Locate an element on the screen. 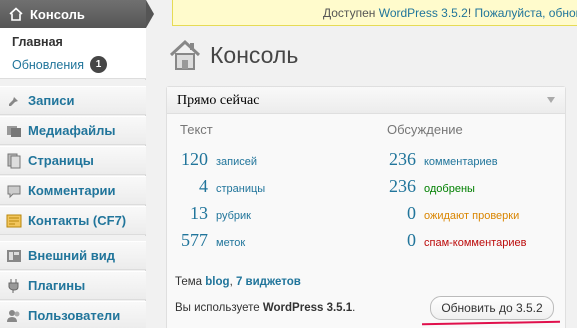 This screenshot has height=328, width=577. contact-form-icon is located at coordinates (14, 220).